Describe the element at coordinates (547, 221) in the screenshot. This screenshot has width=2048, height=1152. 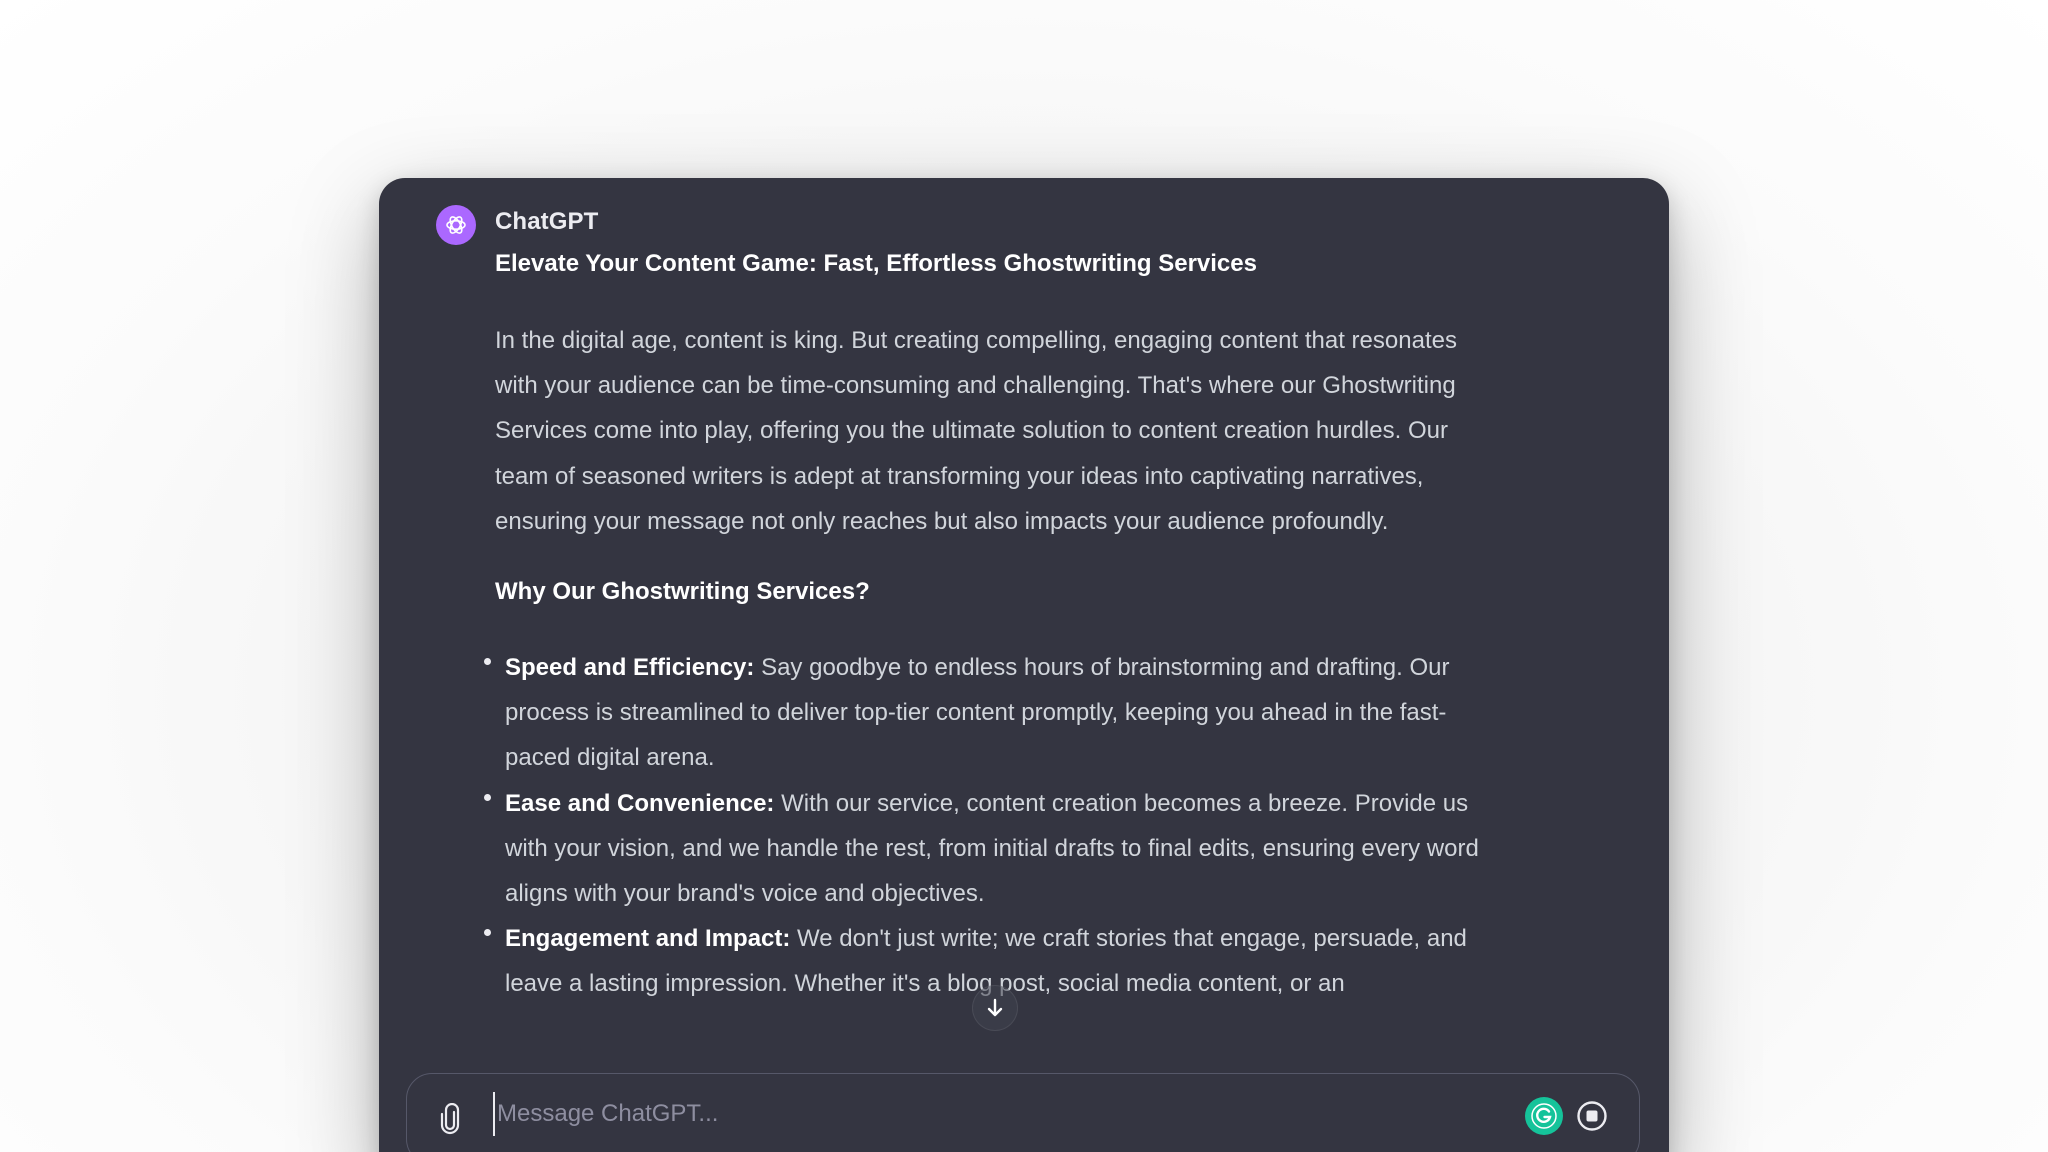
I see `sender-name: ChatGPT` at that location.